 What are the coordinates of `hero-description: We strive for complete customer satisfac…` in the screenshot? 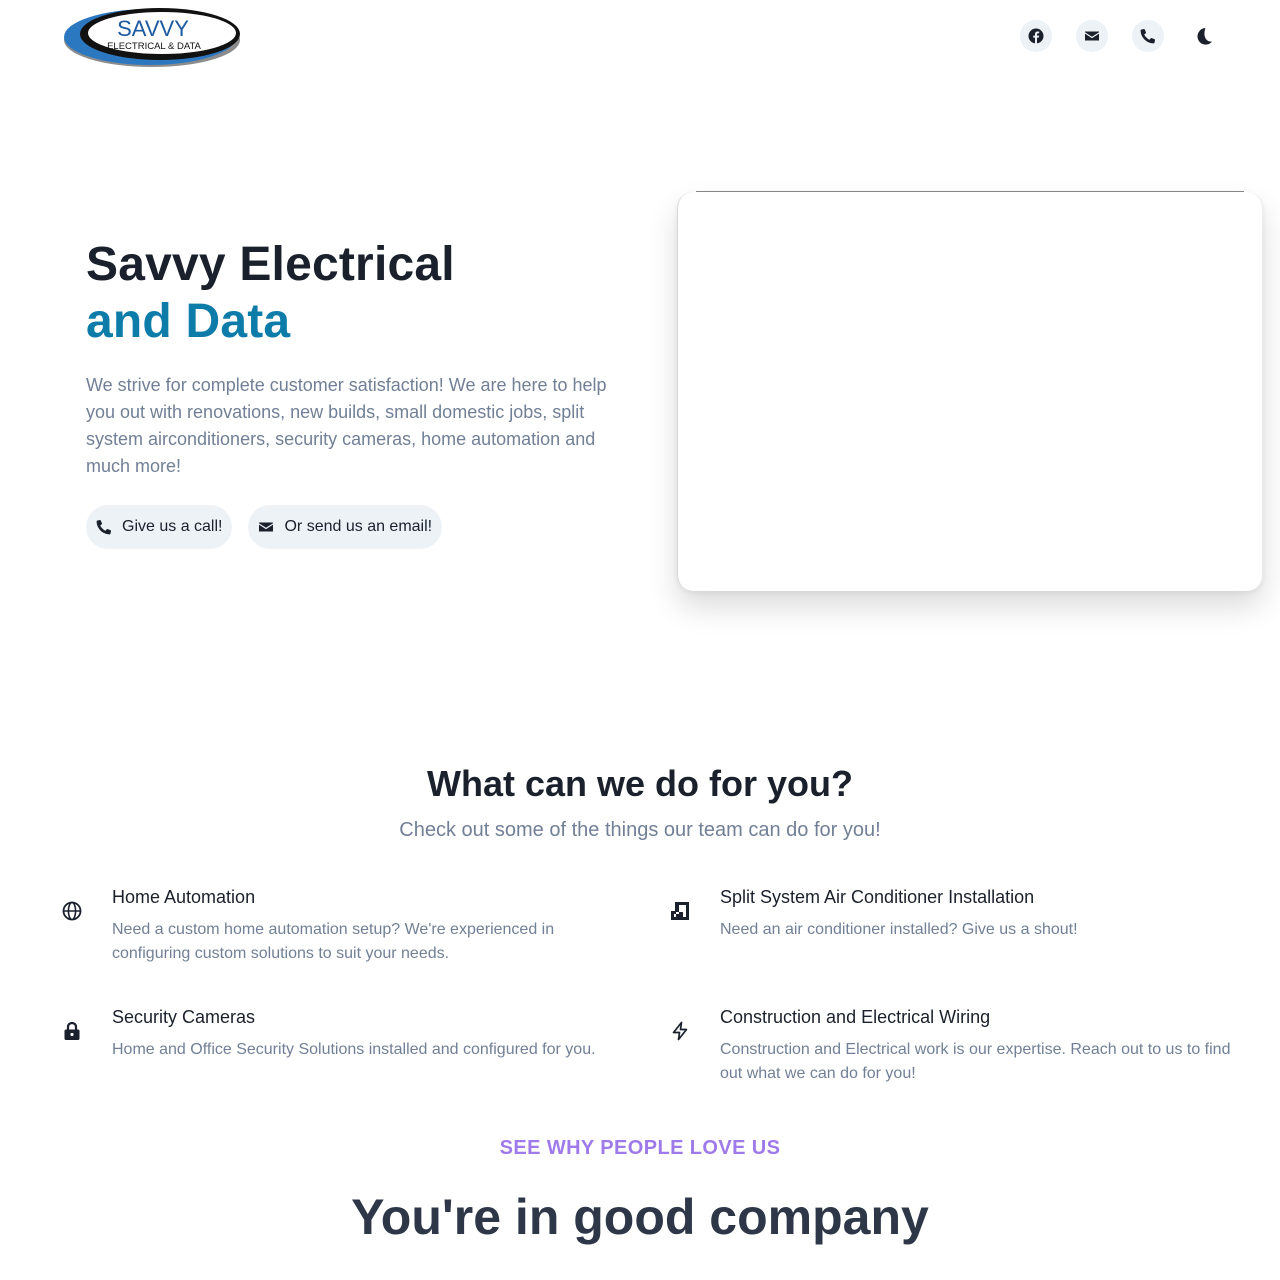 It's located at (346, 425).